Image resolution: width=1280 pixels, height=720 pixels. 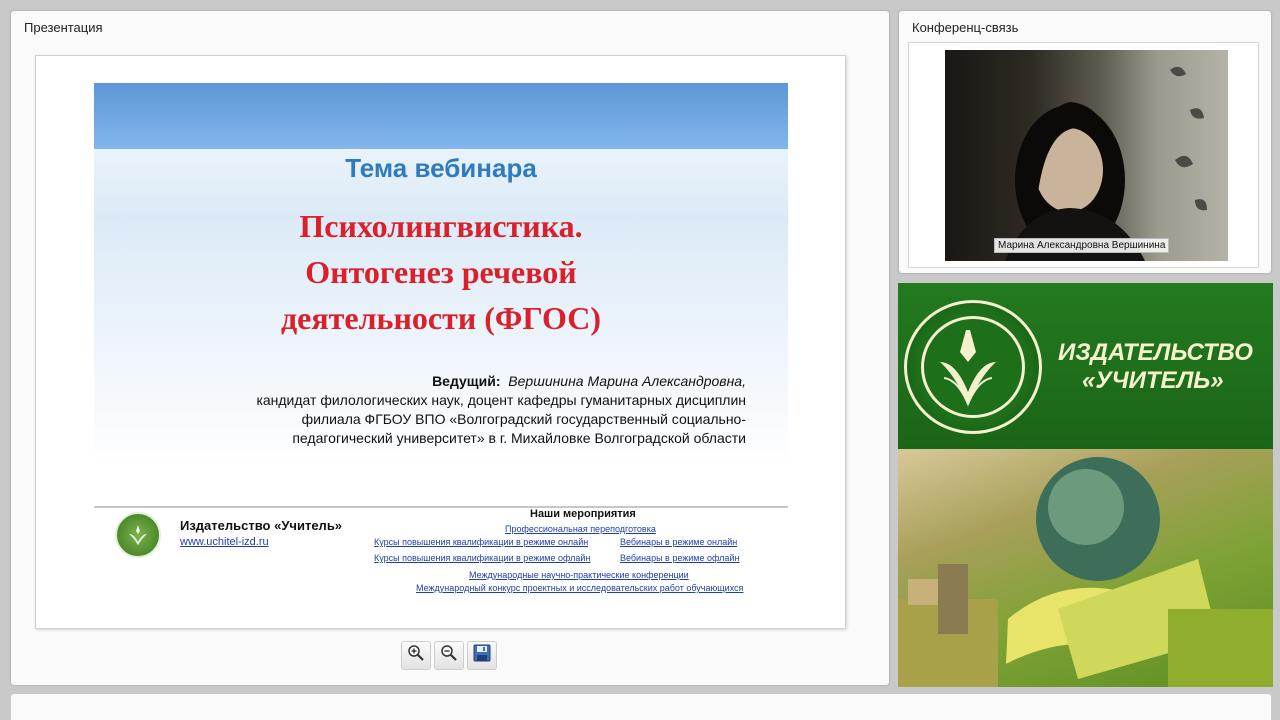 What do you see at coordinates (1155, 352) in the screenshot?
I see `publisher-banner-line1: ИЗДАТЕЛЬСТВО` at bounding box center [1155, 352].